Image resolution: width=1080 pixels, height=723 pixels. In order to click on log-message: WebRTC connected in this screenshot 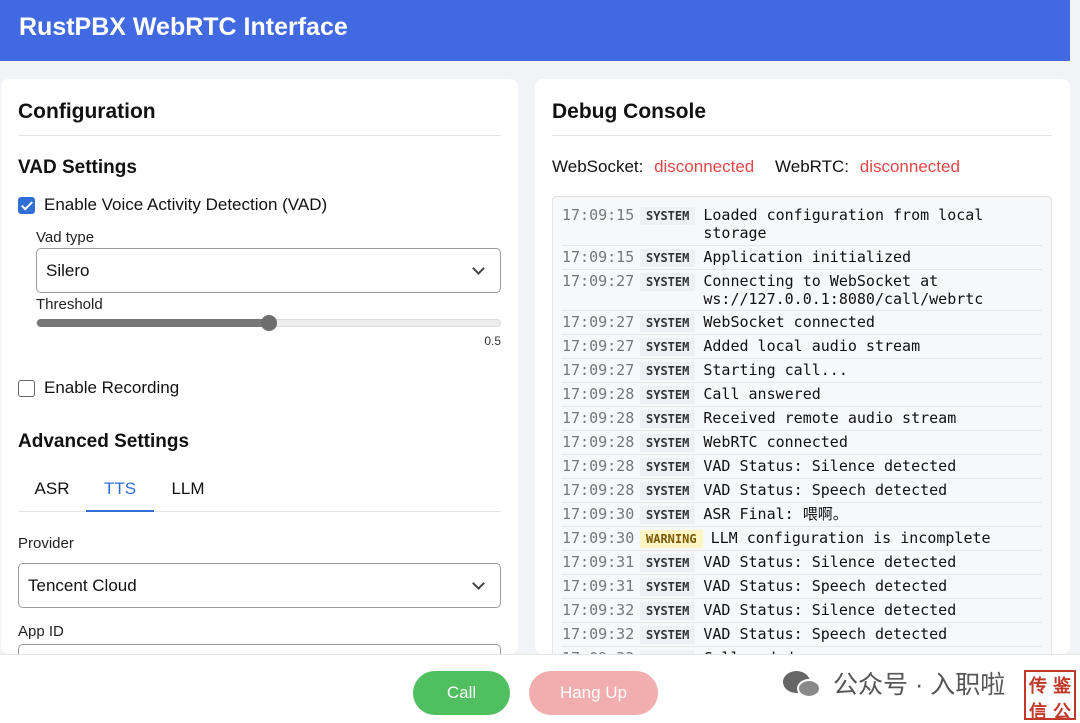, I will do `click(775, 442)`.